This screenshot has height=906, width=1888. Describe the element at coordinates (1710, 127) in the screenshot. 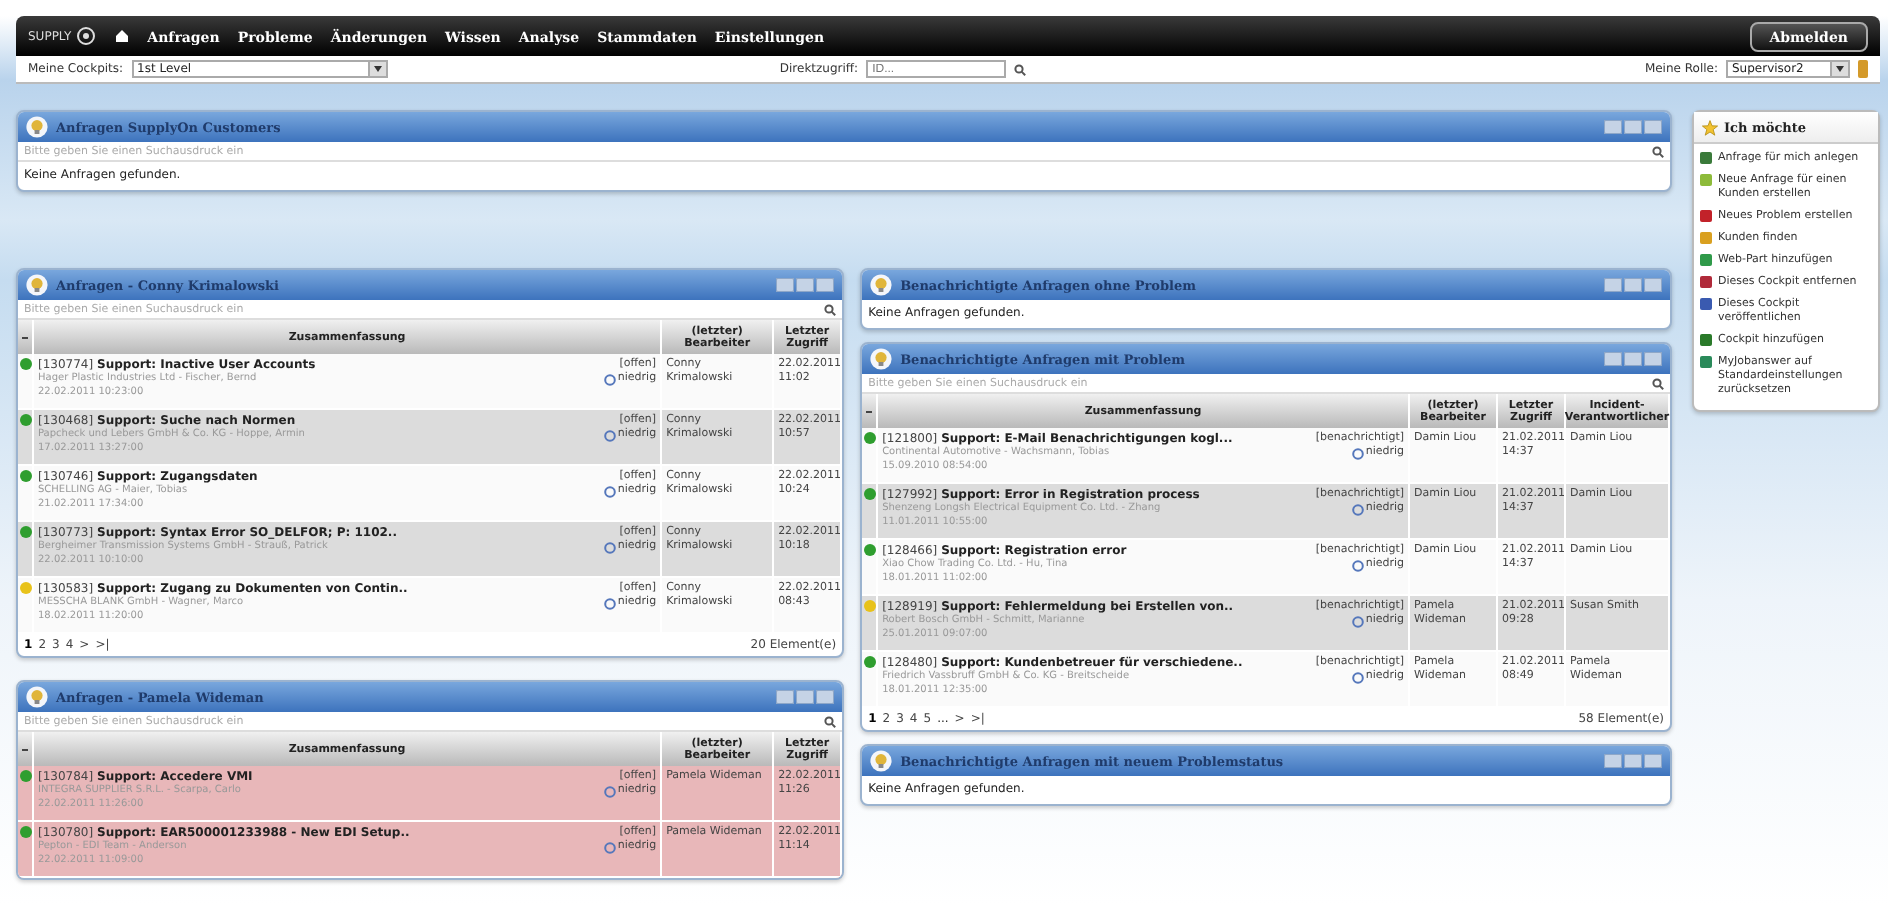

I see `star-icon` at that location.